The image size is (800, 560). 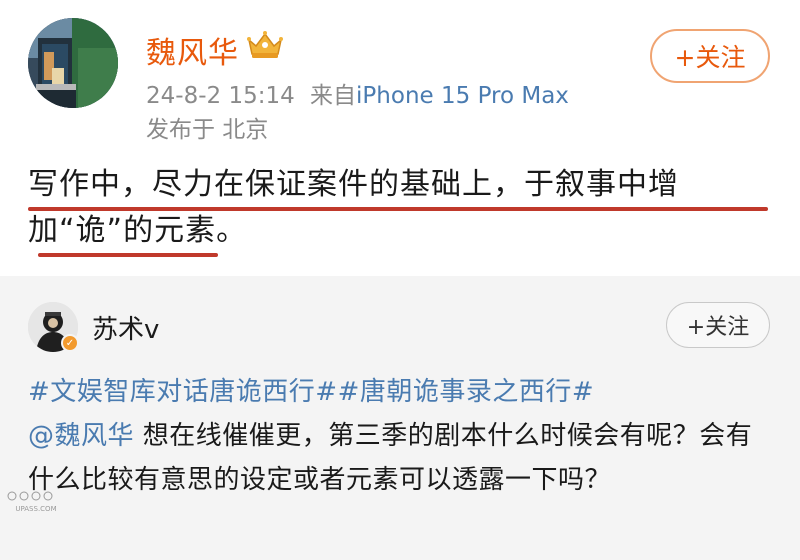 I want to click on post-location: 发布于 北京, so click(x=207, y=130).